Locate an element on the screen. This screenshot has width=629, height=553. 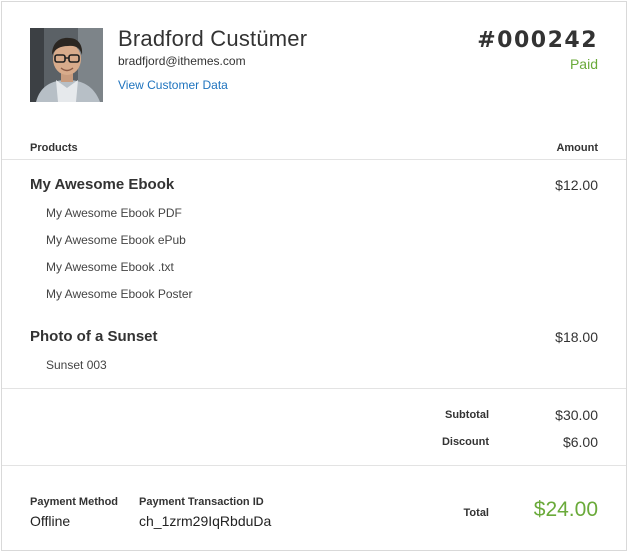
product-file: My Awesome Ebook ePub is located at coordinates (116, 240).